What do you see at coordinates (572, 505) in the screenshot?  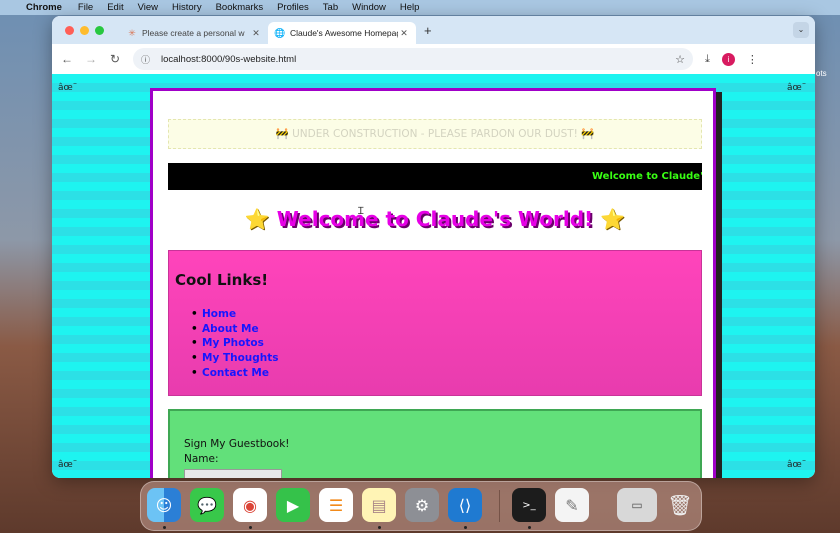 I see `textedit-icon: ✎` at bounding box center [572, 505].